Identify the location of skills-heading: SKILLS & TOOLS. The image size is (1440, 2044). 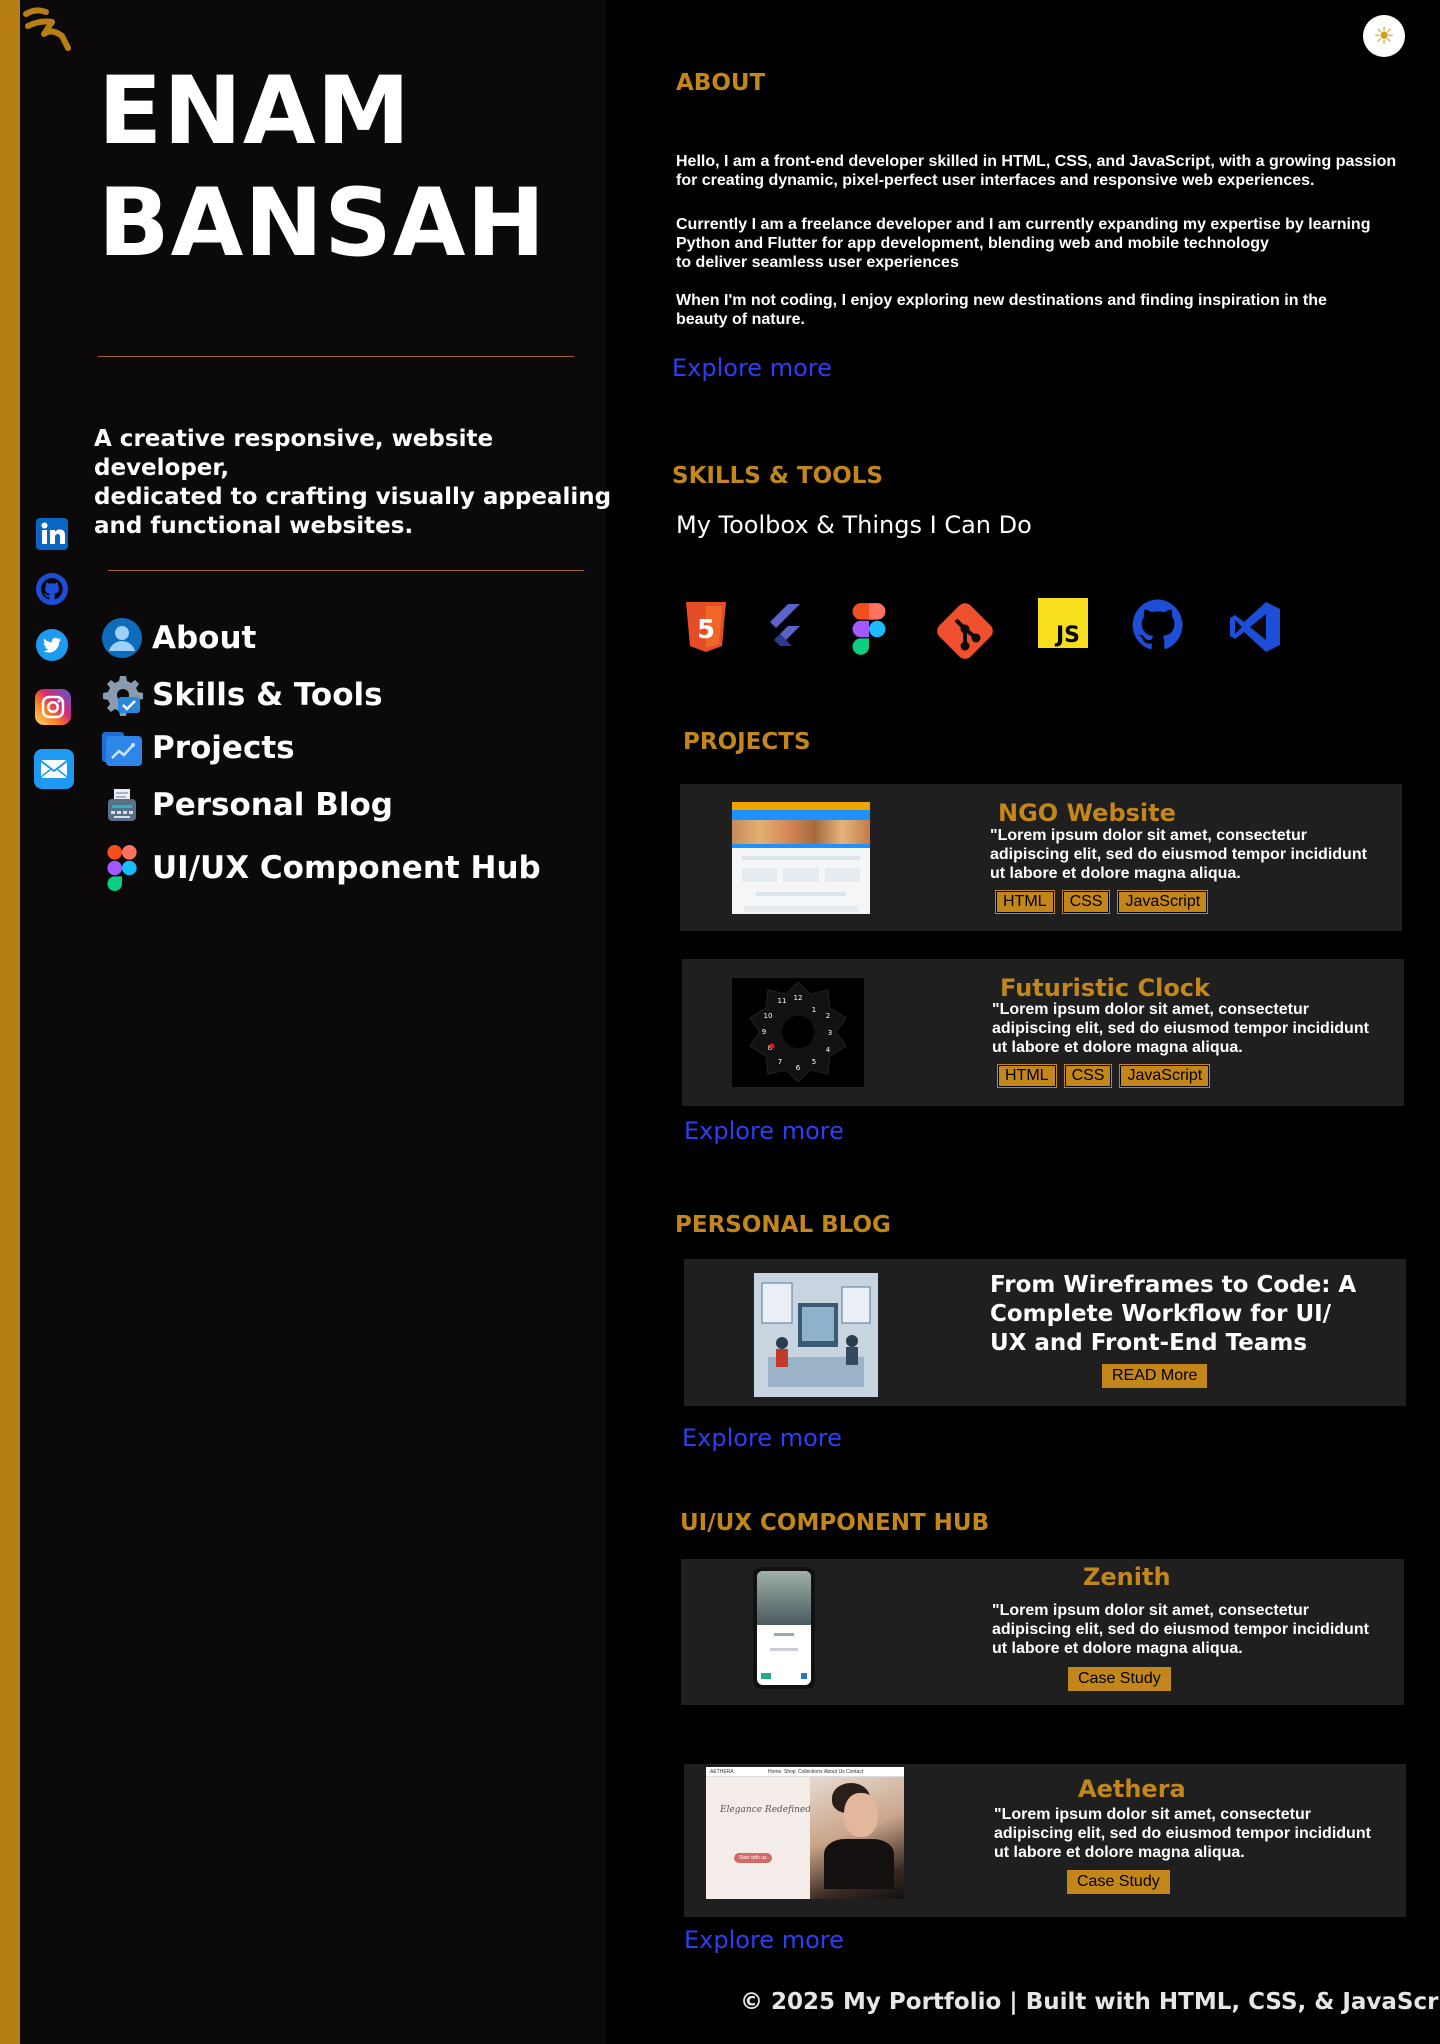
(777, 476).